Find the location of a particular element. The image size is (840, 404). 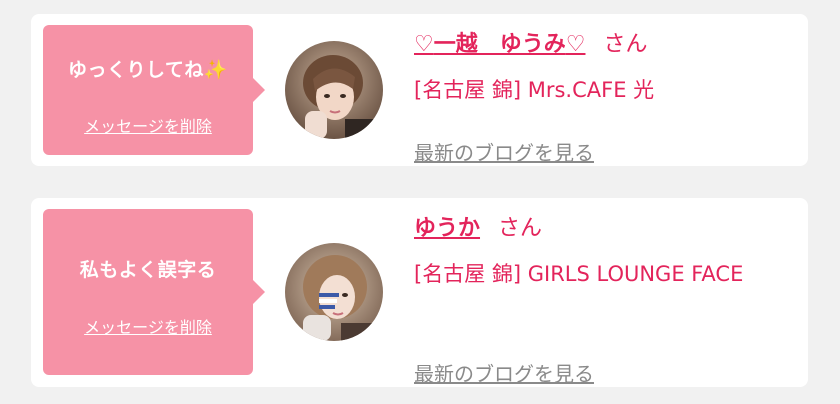

message-text: 私もよく誤字る is located at coordinates (148, 270).